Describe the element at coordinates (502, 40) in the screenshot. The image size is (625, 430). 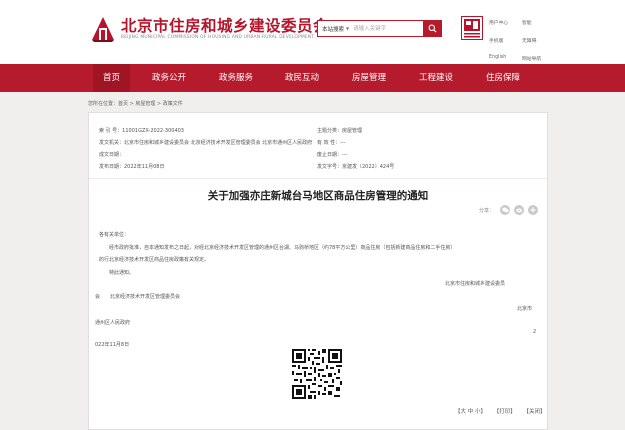
I see `top-link-mobile: 手机版` at that location.